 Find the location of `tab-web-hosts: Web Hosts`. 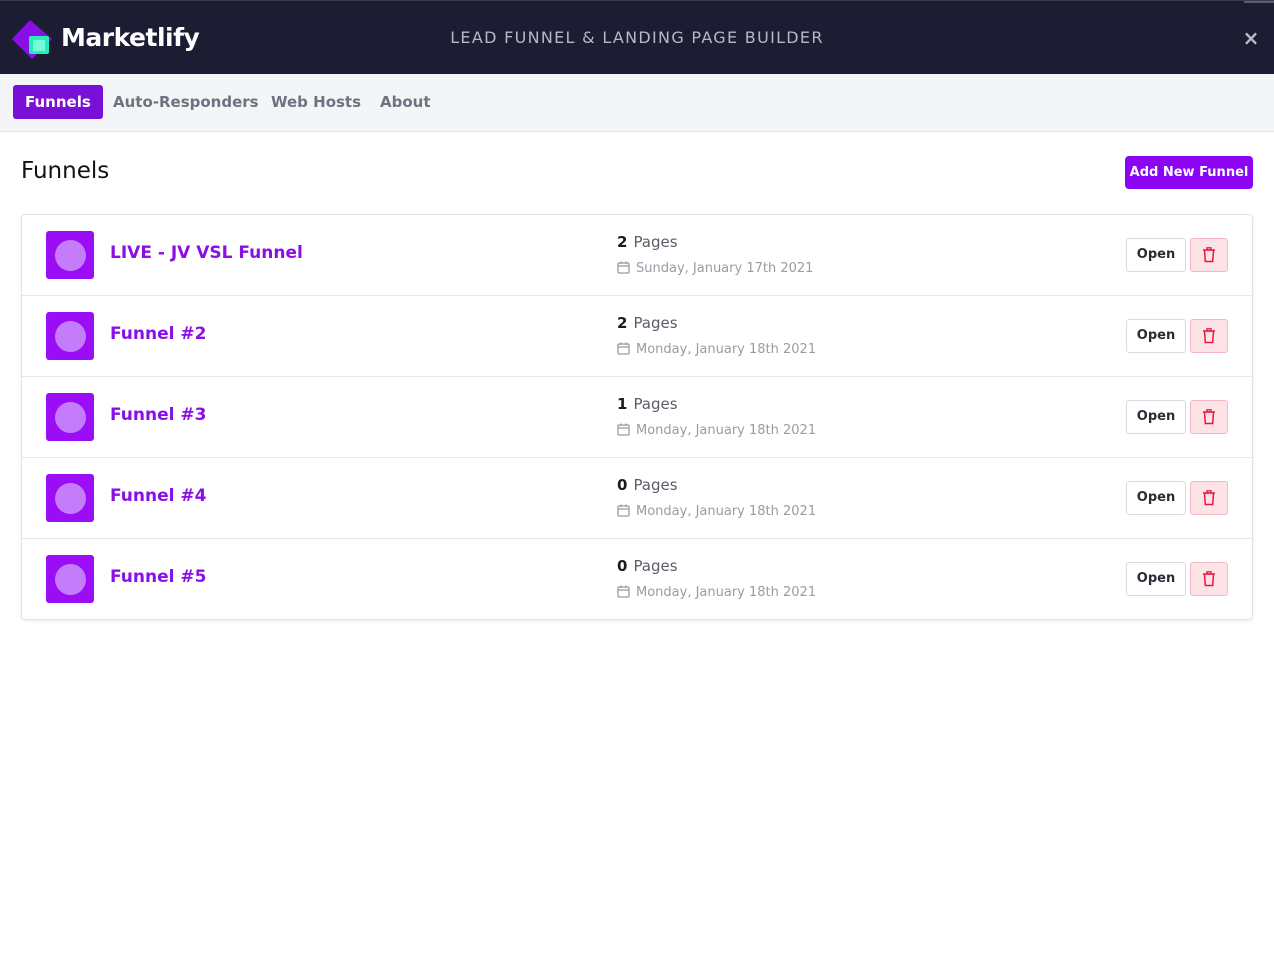

tab-web-hosts: Web Hosts is located at coordinates (316, 102).